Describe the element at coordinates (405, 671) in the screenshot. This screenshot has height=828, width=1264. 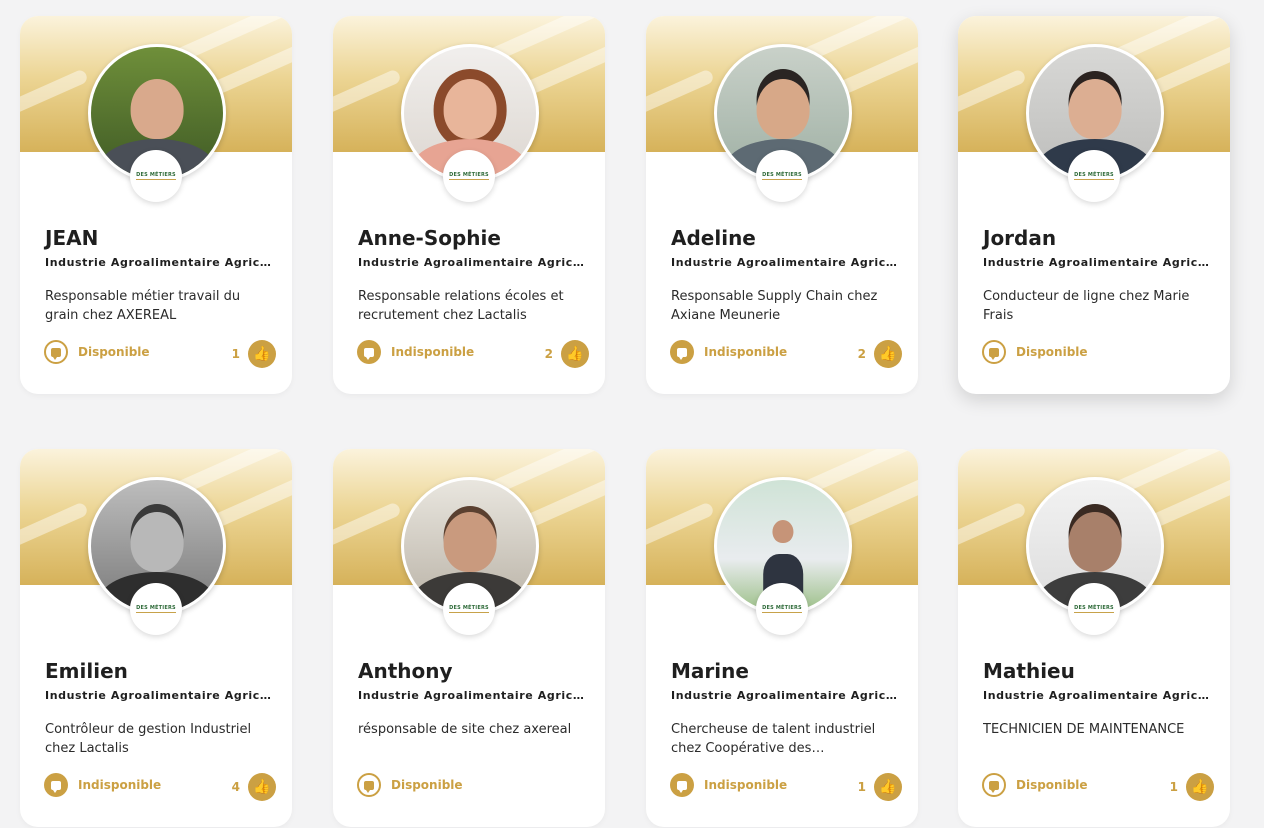
I see `profile-name: Anthony` at that location.